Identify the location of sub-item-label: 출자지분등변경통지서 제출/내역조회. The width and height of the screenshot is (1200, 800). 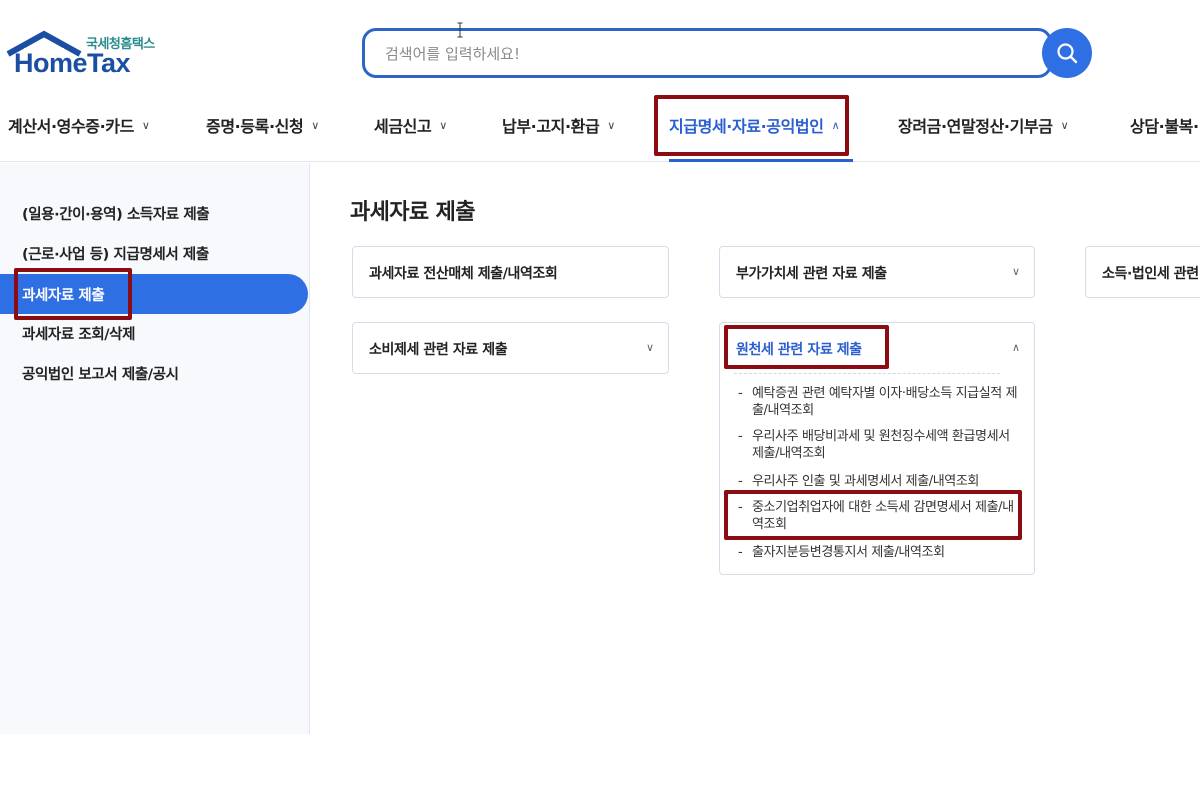
(848, 552).